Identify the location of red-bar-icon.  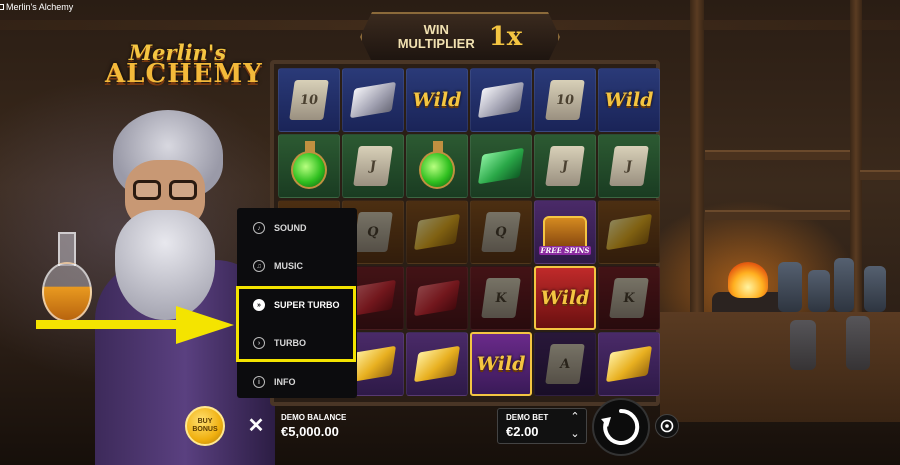
(437, 298).